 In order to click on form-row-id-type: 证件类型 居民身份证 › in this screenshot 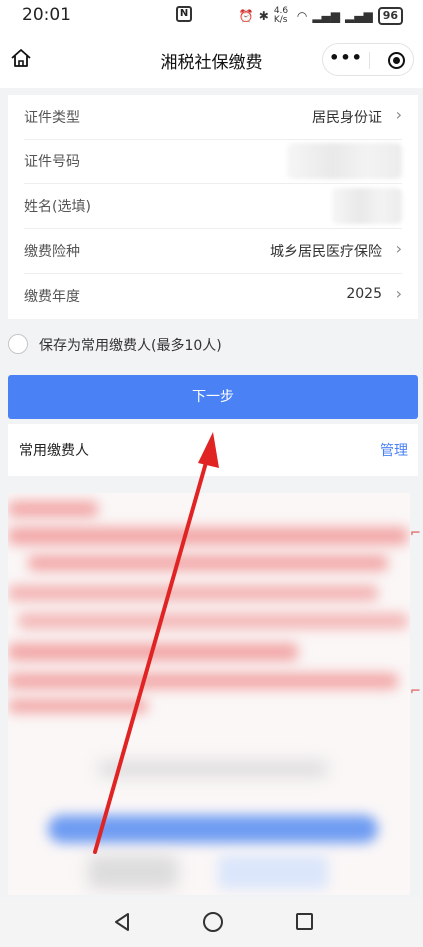, I will do `click(213, 117)`.